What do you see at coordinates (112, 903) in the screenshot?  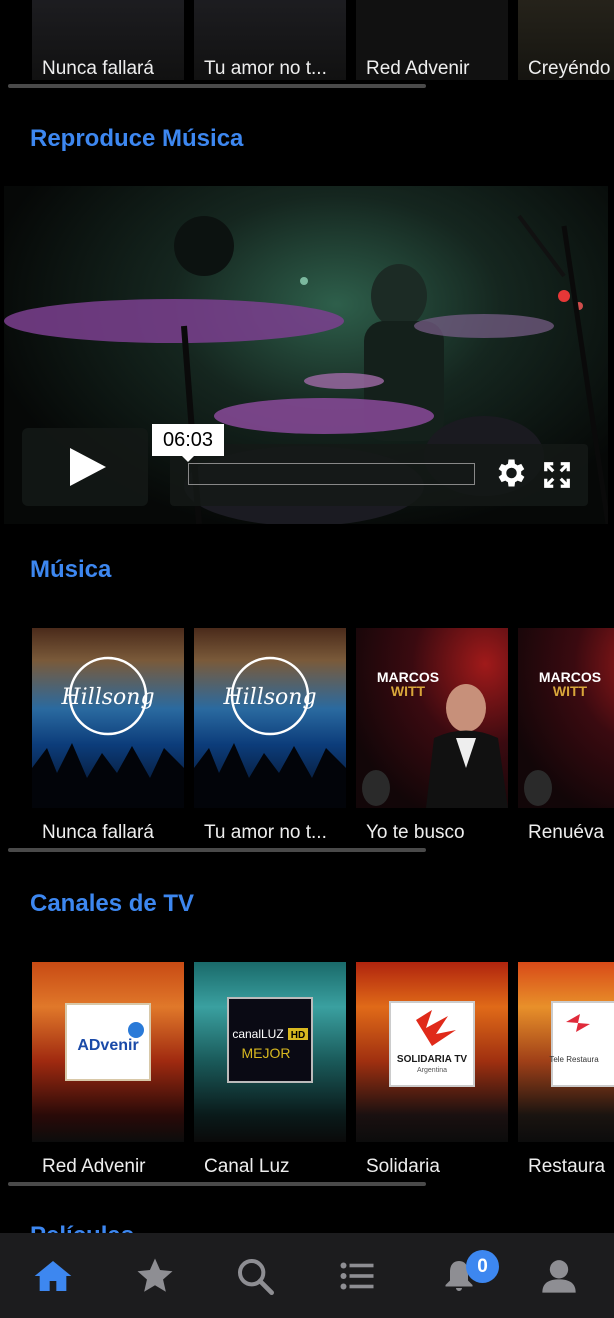 I see `section-title-tv: Canales de TV` at bounding box center [112, 903].